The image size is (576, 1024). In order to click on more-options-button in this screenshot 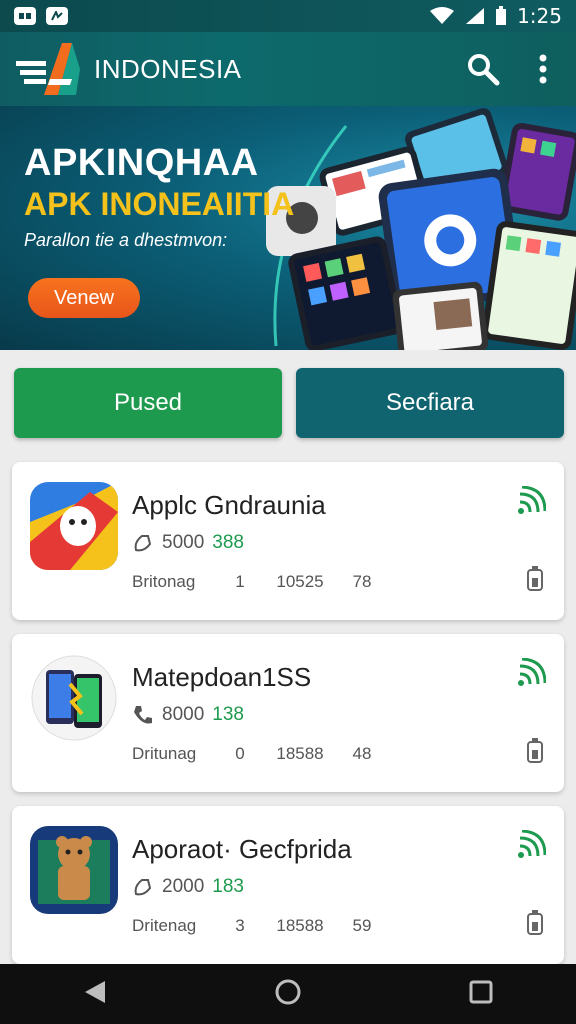, I will do `click(543, 69)`.